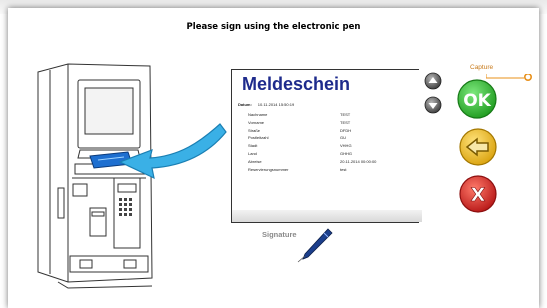  What do you see at coordinates (299, 114) in the screenshot?
I see `field-row: Nachname TEST` at bounding box center [299, 114].